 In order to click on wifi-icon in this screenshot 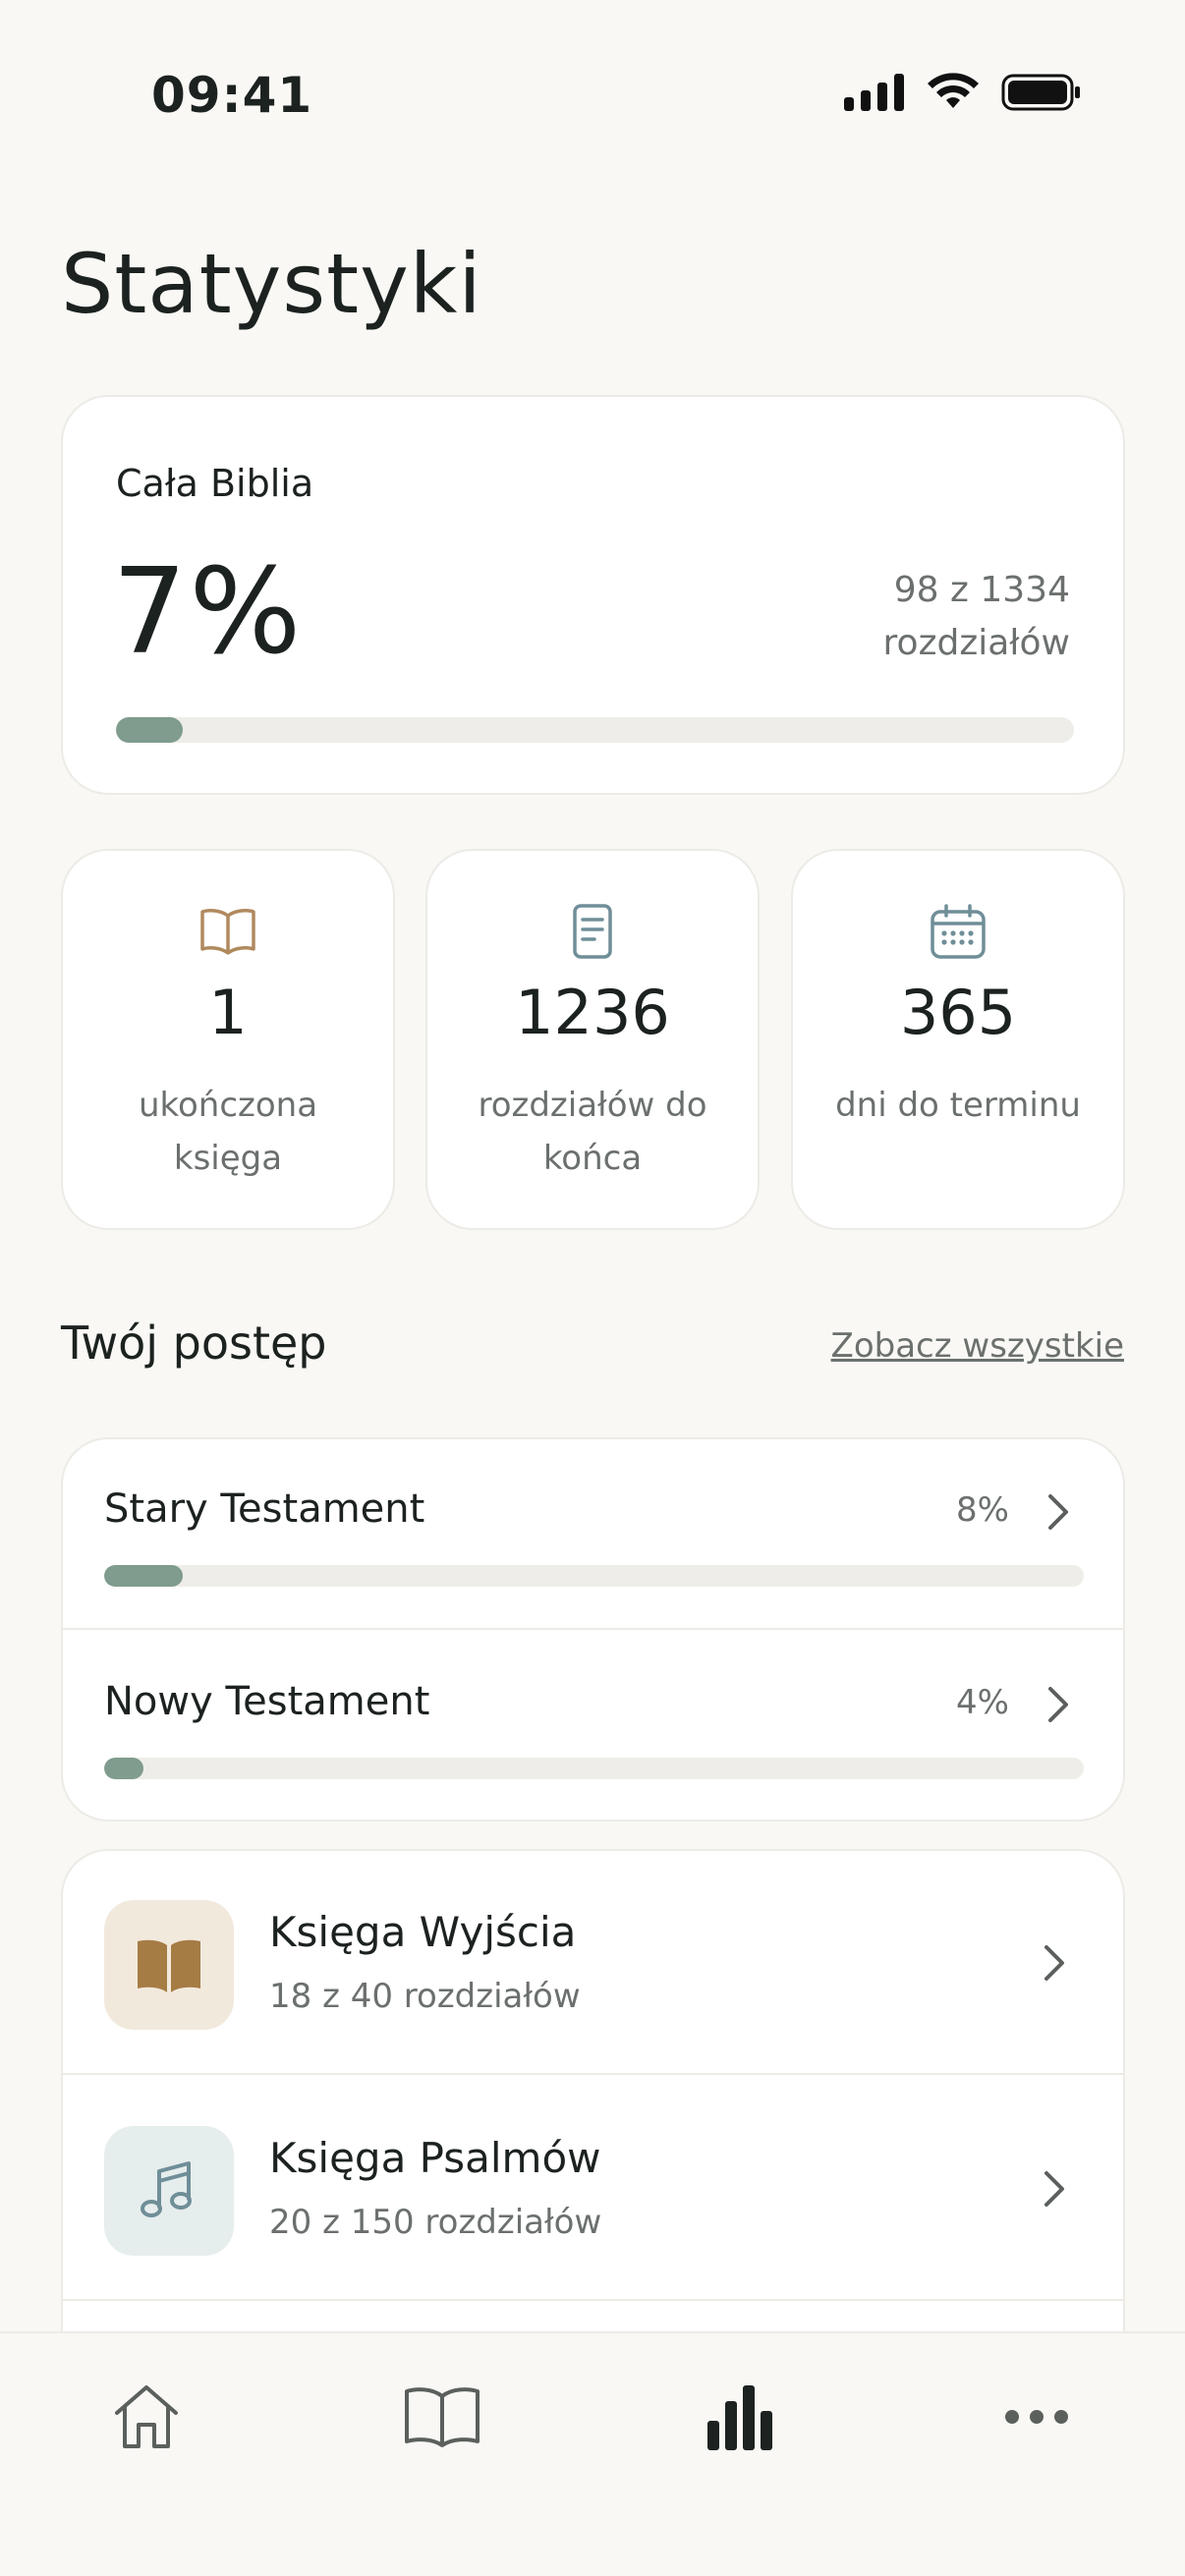, I will do `click(954, 90)`.